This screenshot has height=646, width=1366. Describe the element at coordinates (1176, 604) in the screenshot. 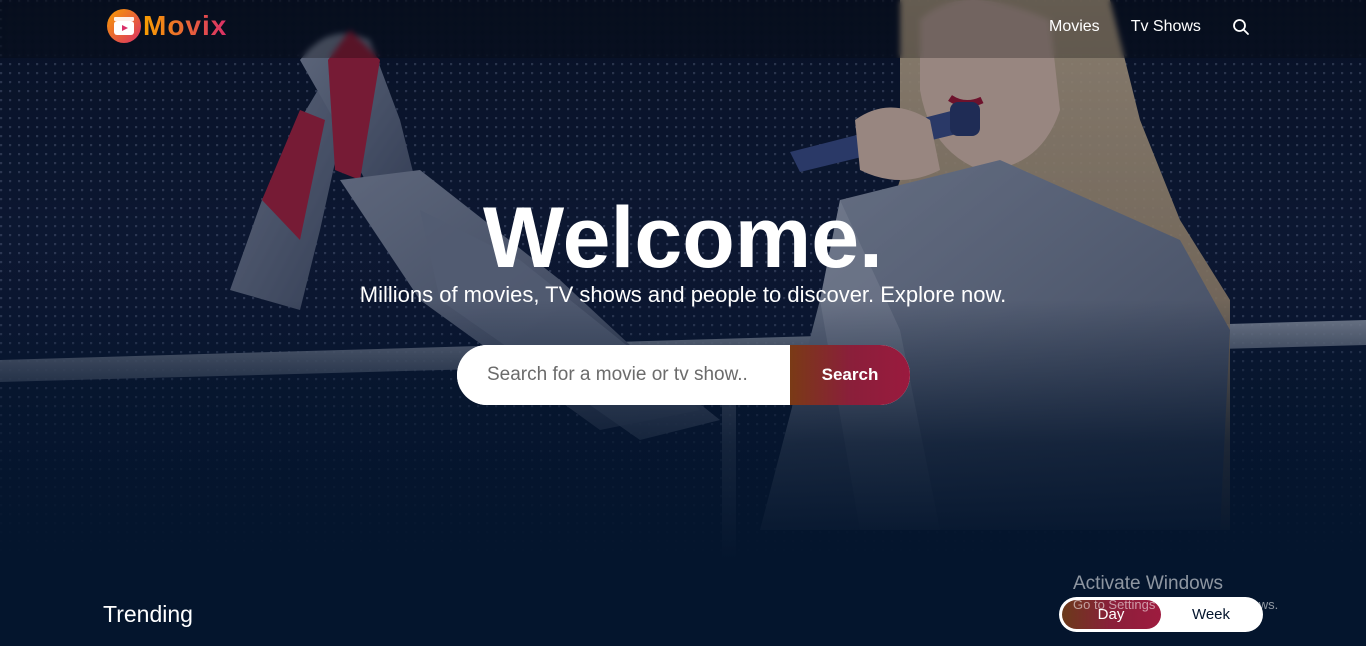

I see `watermark-subtitle: Go to Settings to activate Windows.` at that location.